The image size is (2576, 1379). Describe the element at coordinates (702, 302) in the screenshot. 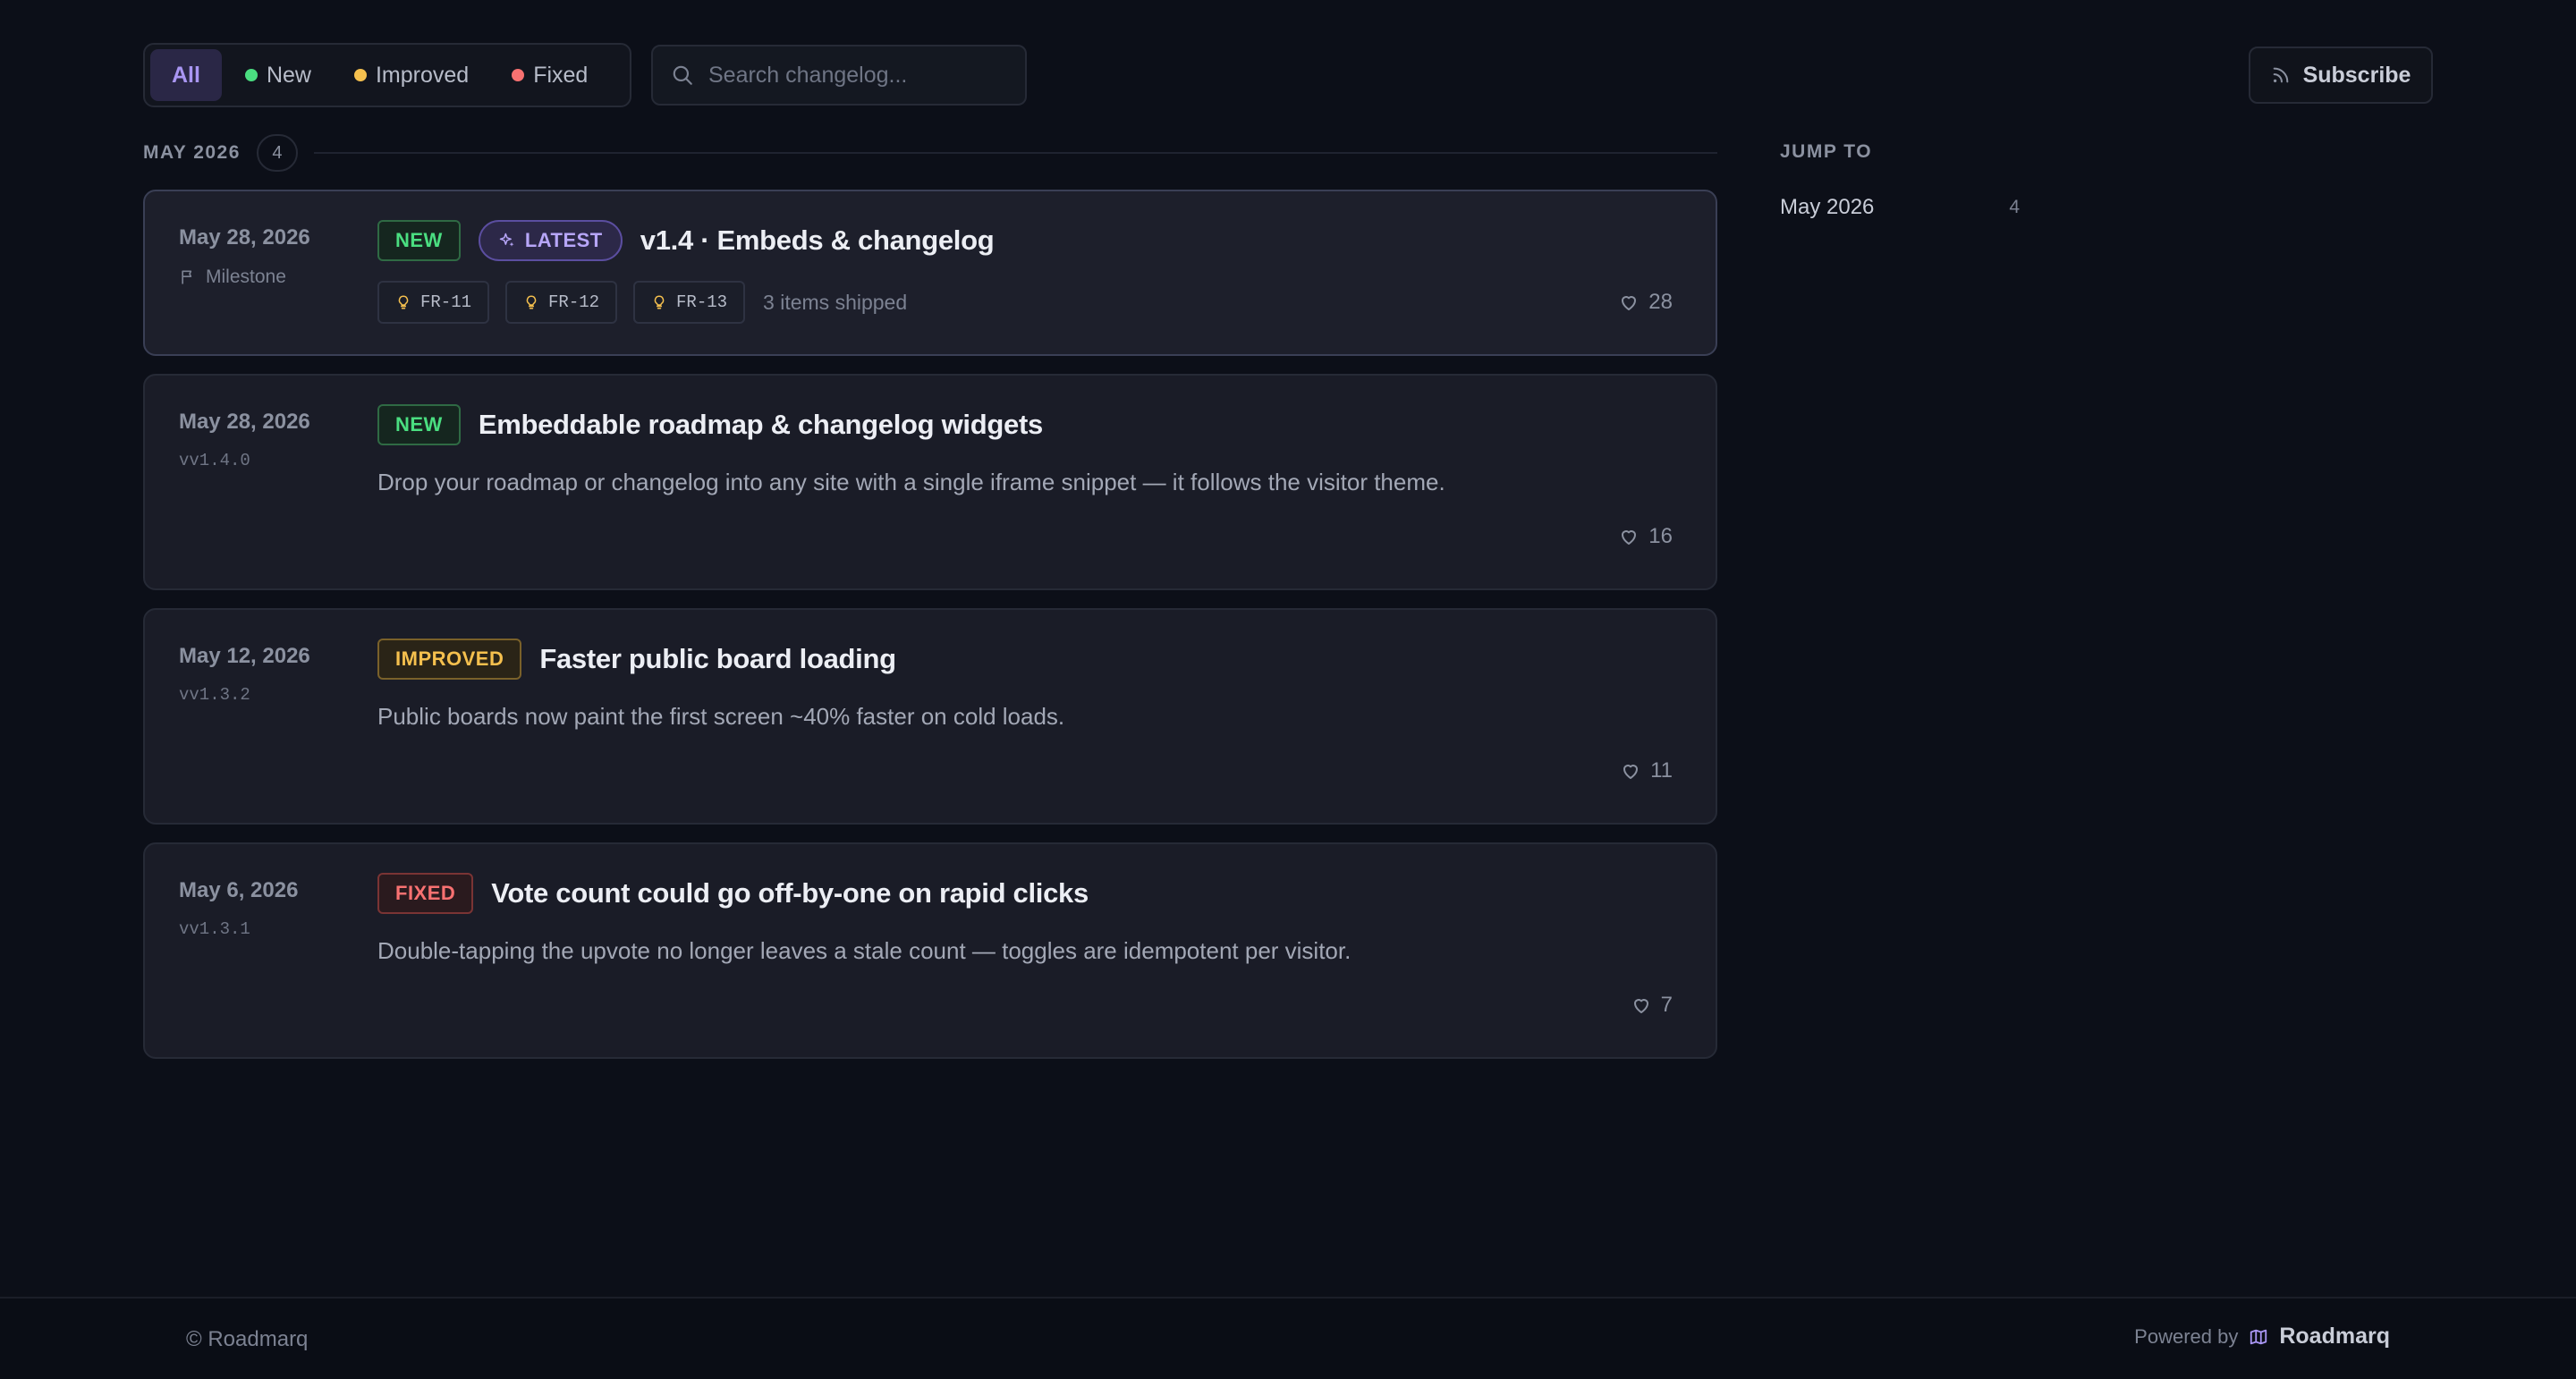

I see `chip-label: FR-13` at that location.